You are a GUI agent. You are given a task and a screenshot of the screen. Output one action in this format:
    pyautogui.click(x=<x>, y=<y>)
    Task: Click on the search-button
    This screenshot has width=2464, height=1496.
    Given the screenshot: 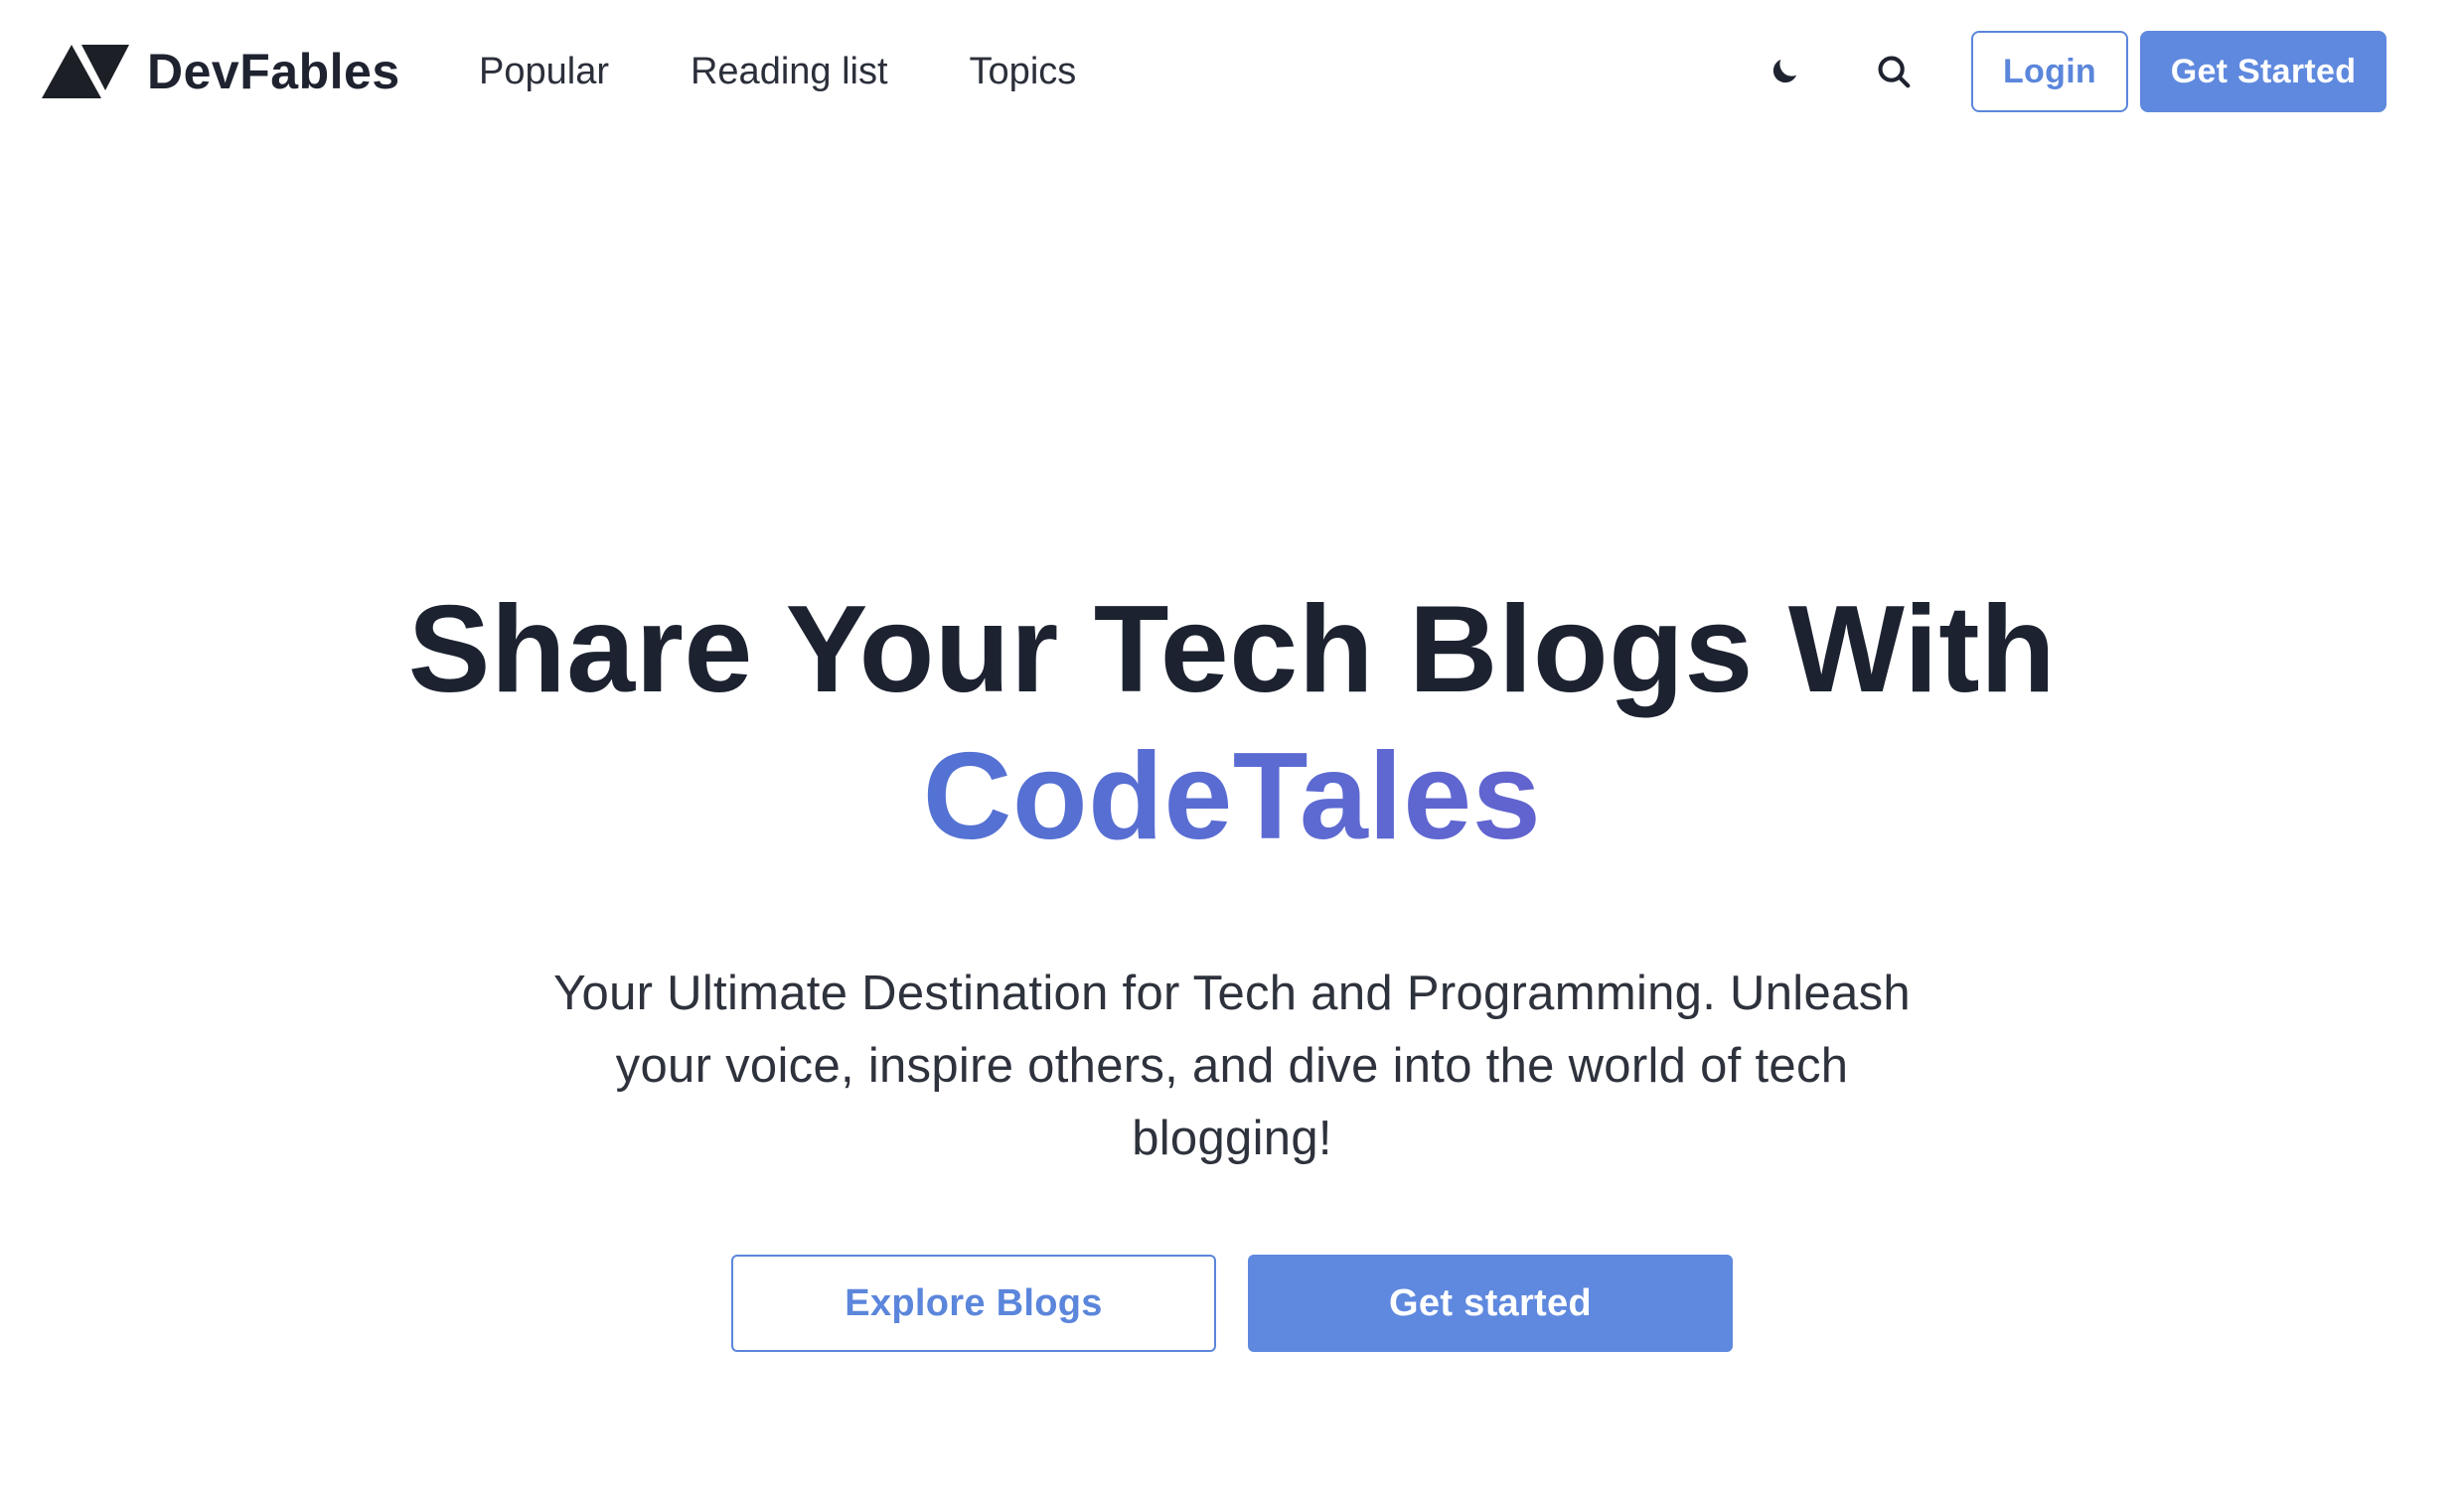 What is the action you would take?
    pyautogui.click(x=1894, y=71)
    